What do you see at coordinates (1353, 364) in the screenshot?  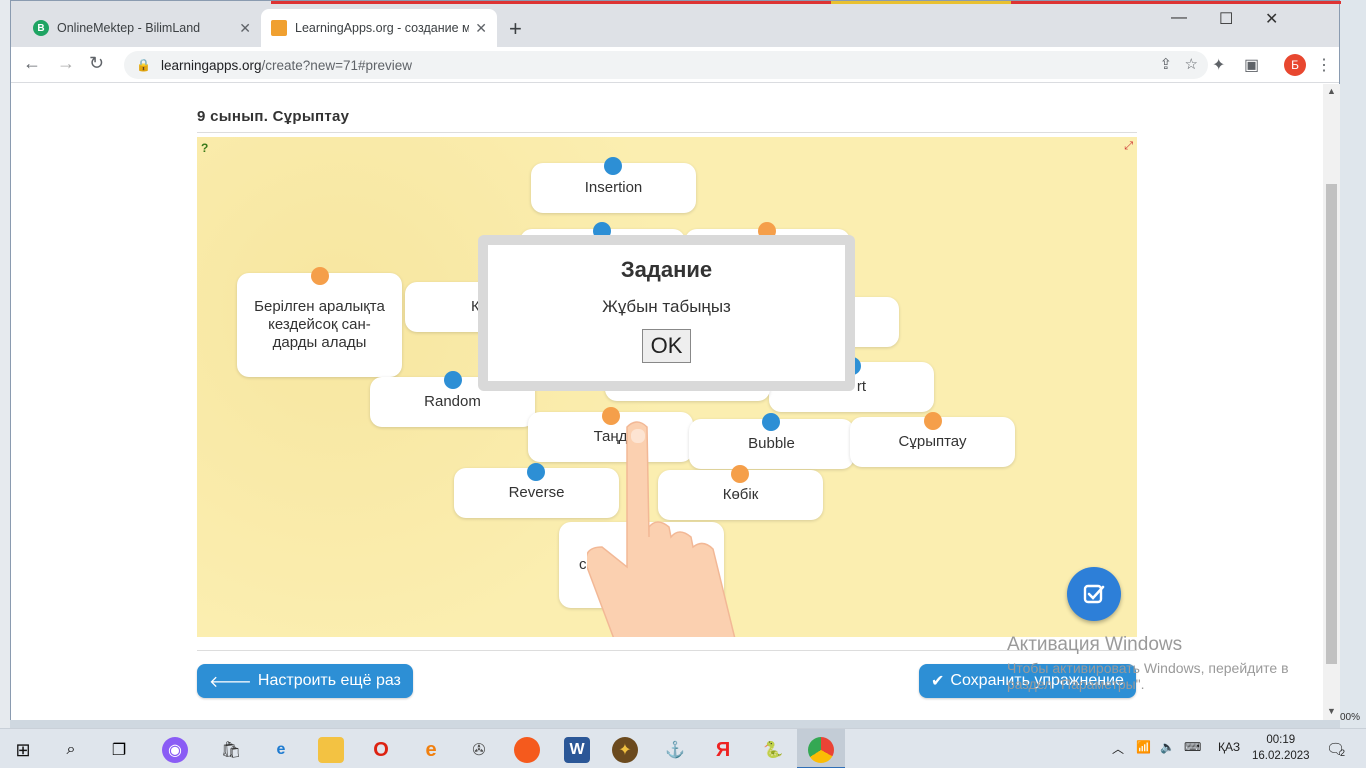 I see `desktop-edge-right` at bounding box center [1353, 364].